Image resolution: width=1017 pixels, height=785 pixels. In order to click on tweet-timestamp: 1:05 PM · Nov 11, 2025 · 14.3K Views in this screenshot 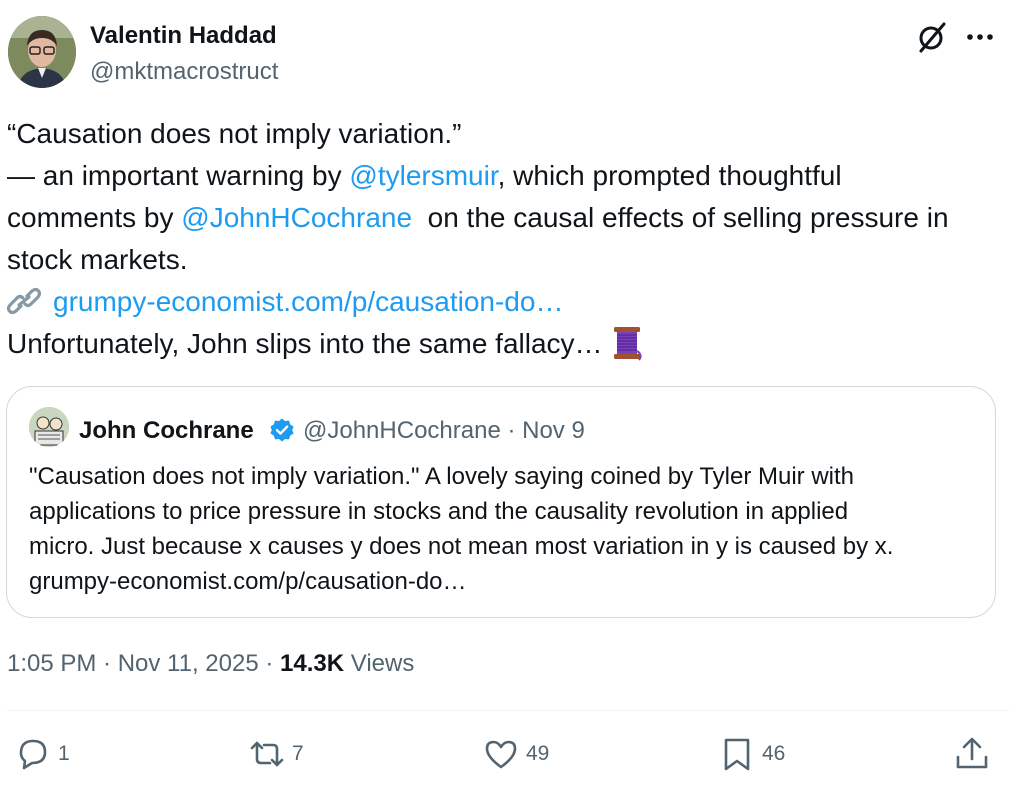, I will do `click(210, 664)`.